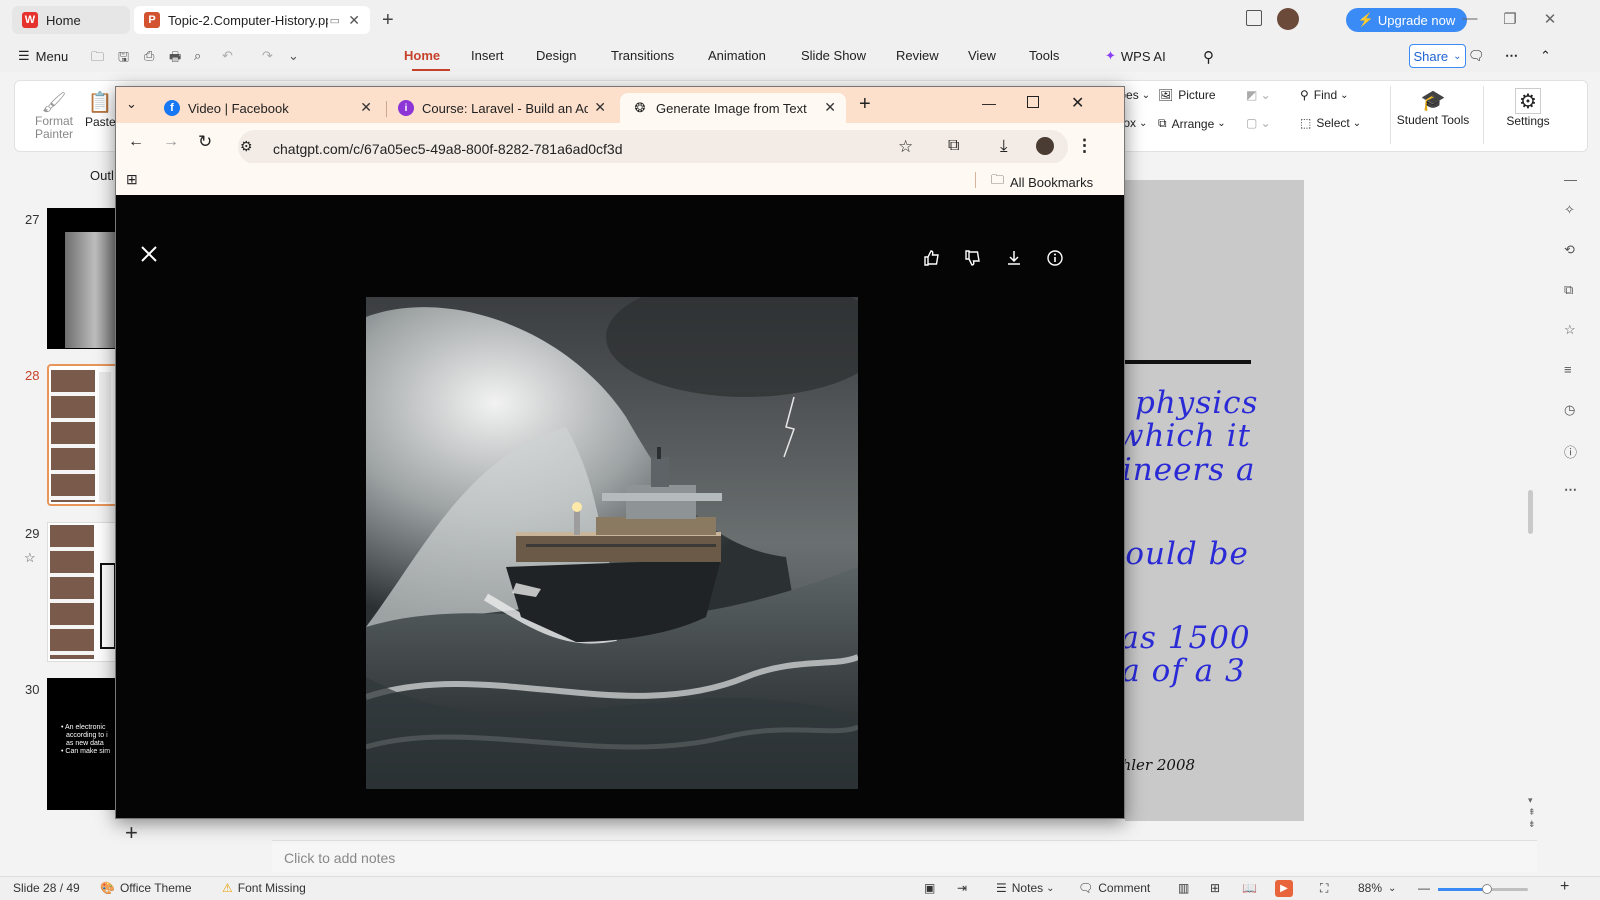 The width and height of the screenshot is (1600, 900). What do you see at coordinates (1574, 412) in the screenshot?
I see `history-icon: ◷` at bounding box center [1574, 412].